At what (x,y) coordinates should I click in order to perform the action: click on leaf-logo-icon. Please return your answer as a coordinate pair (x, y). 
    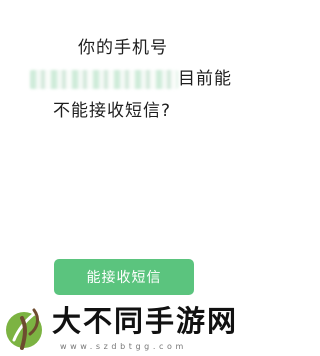
    Looking at the image, I should click on (24, 329).